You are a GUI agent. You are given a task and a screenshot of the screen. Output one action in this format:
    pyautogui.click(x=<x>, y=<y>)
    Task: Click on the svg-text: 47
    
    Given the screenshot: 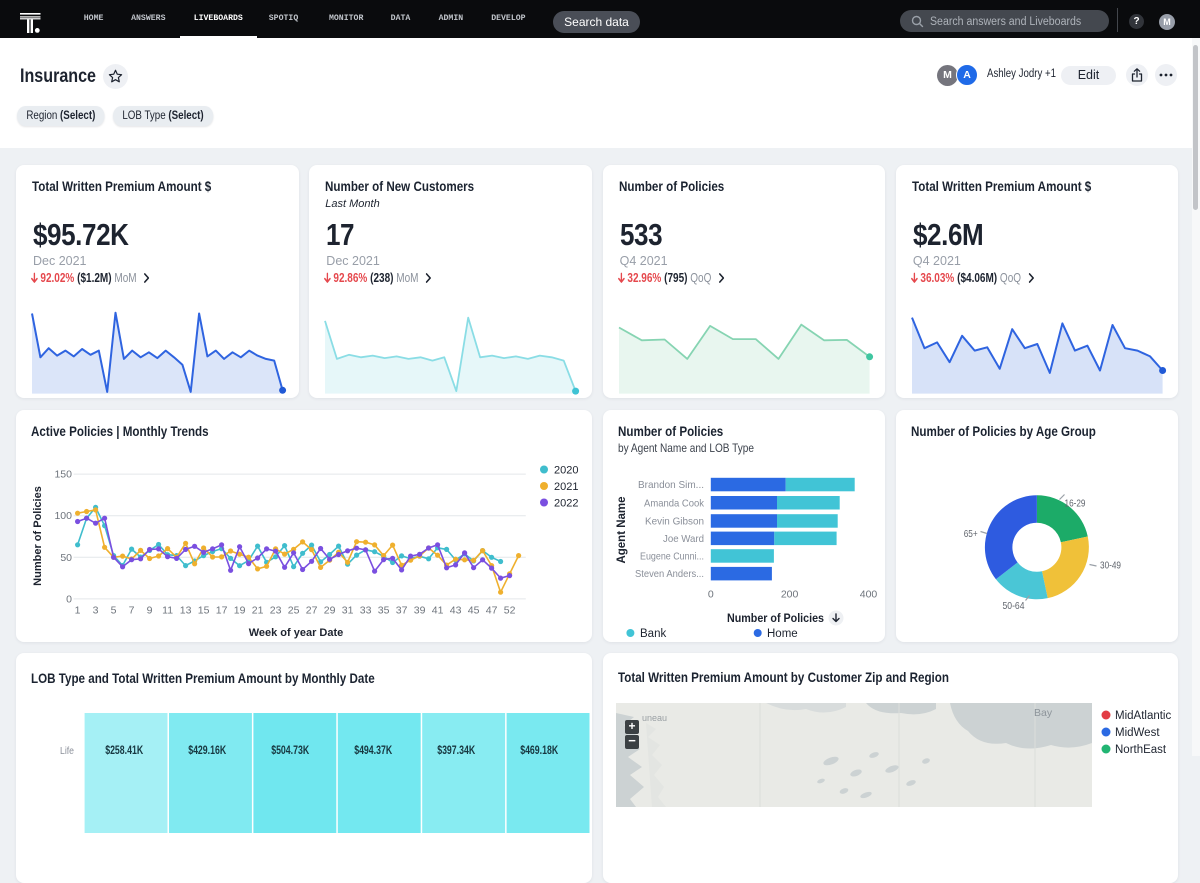 What is the action you would take?
    pyautogui.click(x=492, y=610)
    